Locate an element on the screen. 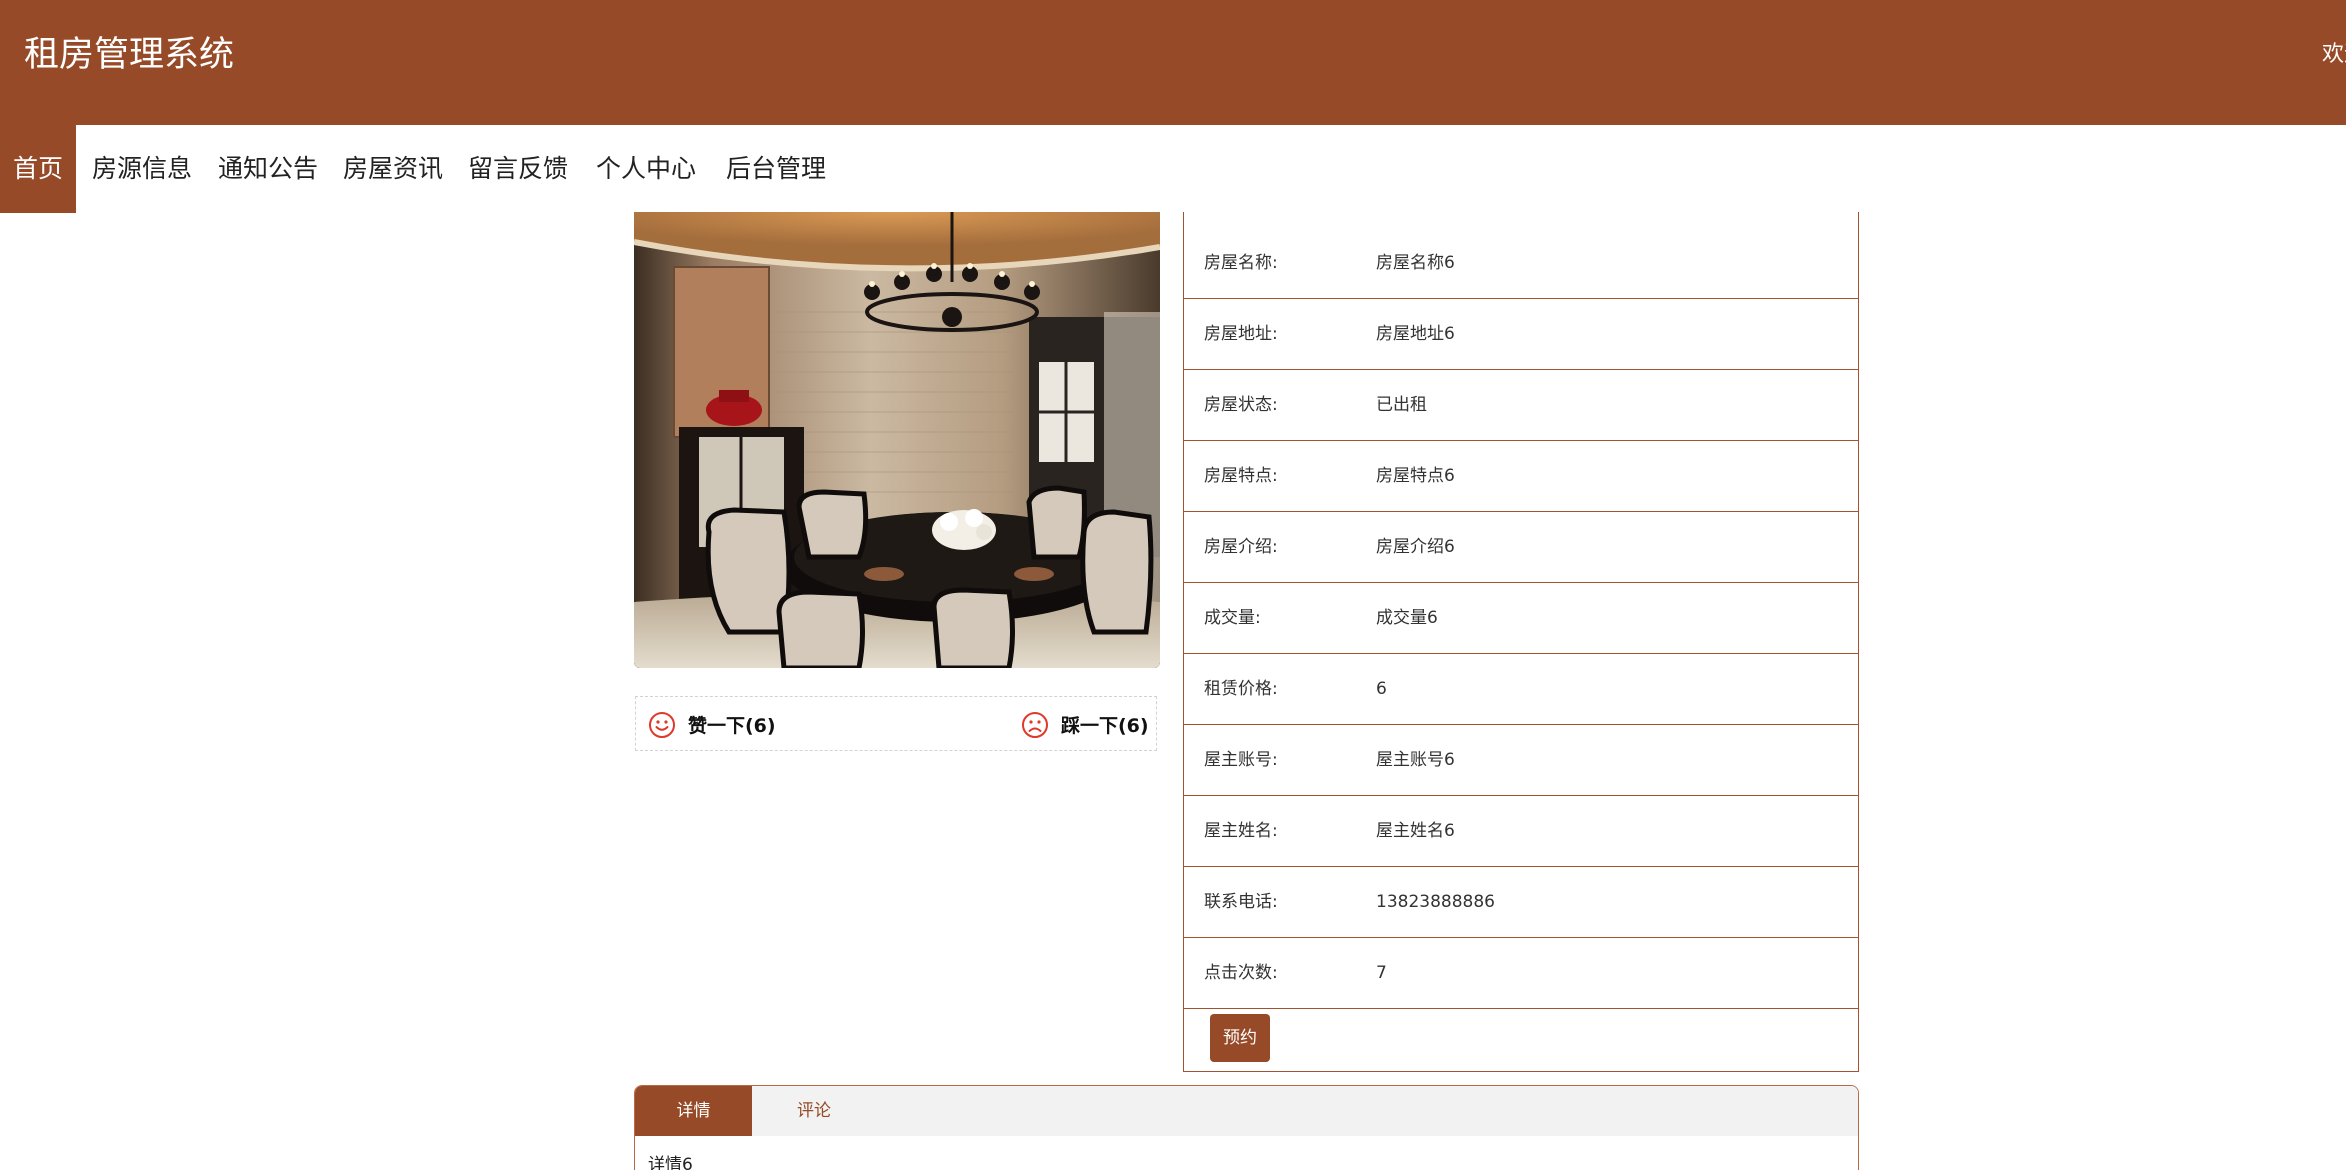 The image size is (2346, 1170). info-label: 成交量: is located at coordinates (1232, 618).